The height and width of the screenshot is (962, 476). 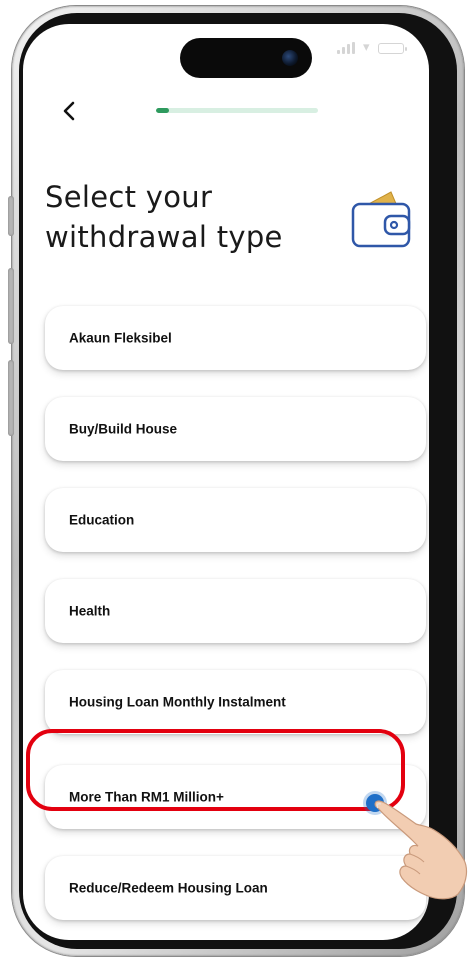 What do you see at coordinates (90, 611) in the screenshot?
I see `option-label: Health` at bounding box center [90, 611].